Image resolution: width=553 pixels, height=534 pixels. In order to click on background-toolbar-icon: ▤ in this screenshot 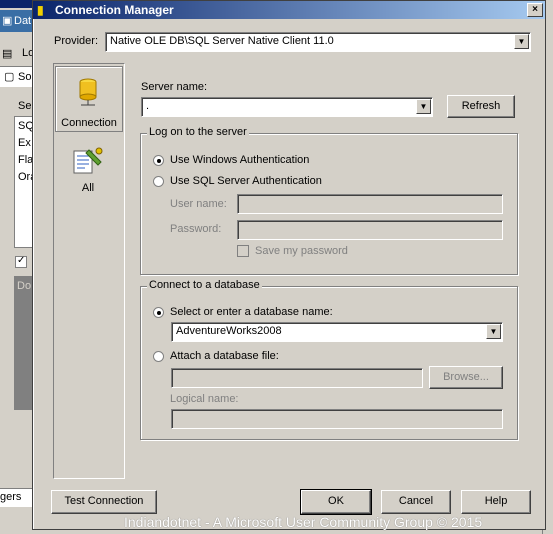, I will do `click(7, 54)`.